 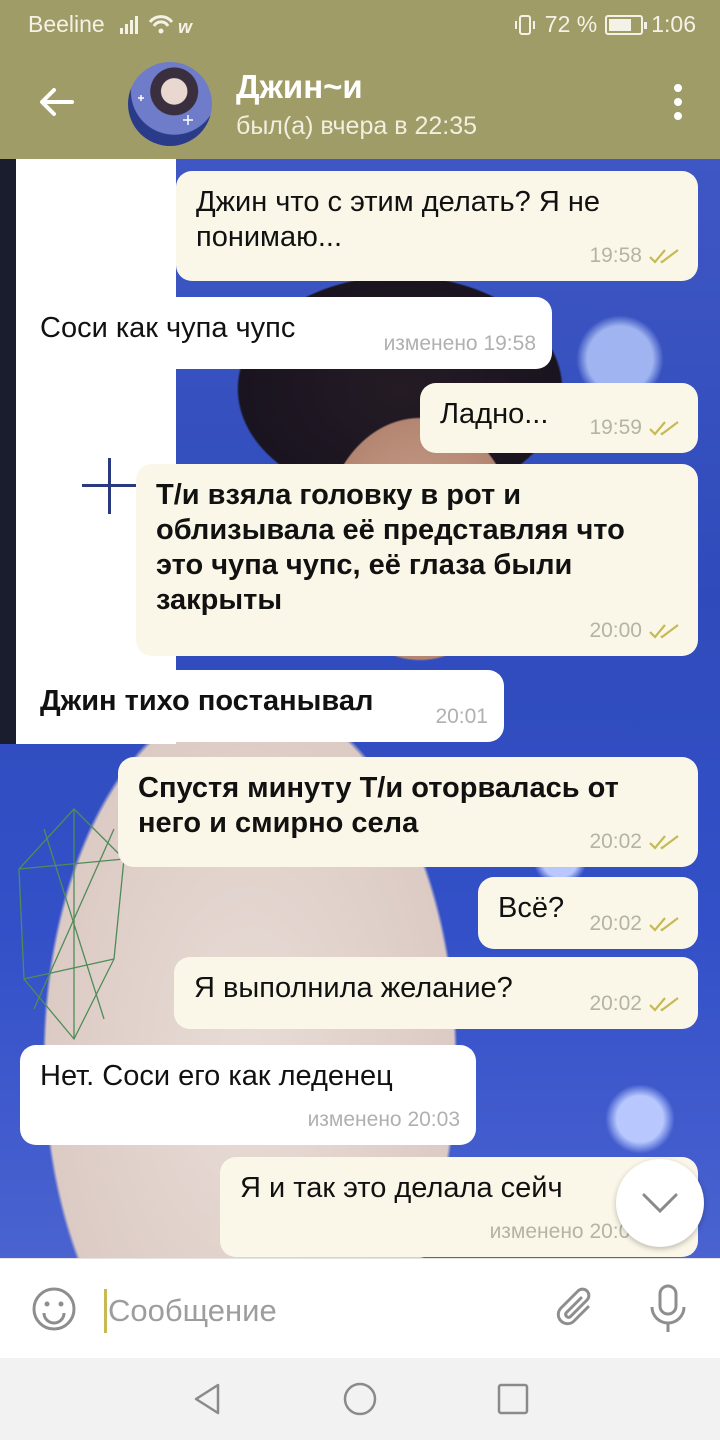 I want to click on message-bubble: Я выполнила желание? 20:02, so click(x=436, y=993).